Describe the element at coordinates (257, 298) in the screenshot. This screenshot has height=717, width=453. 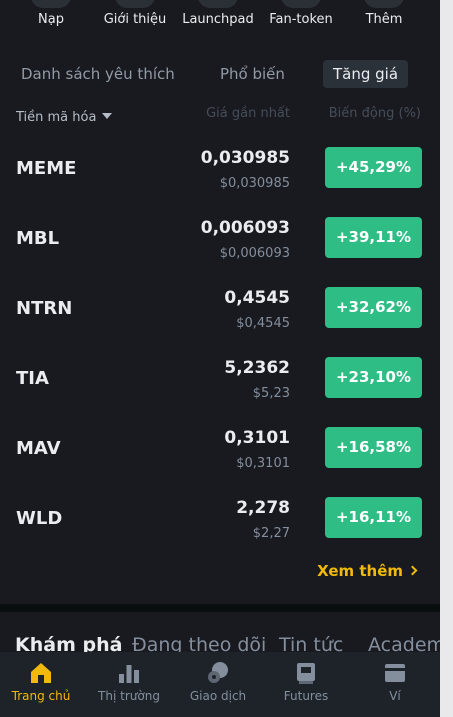
I see `last-price: 0,4545` at that location.